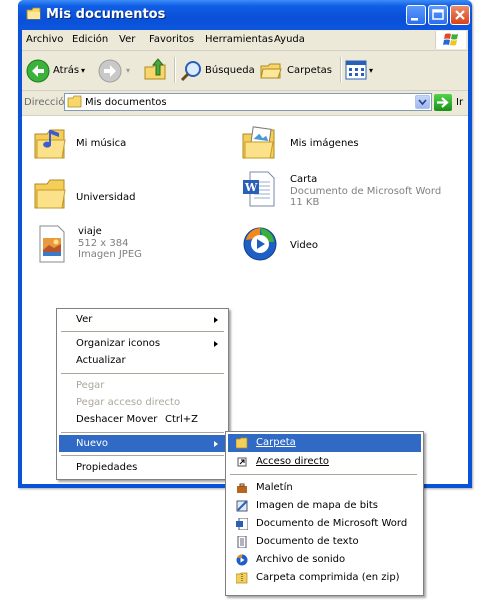  What do you see at coordinates (142, 319) in the screenshot?
I see `ctx-item-ver: Ver` at bounding box center [142, 319].